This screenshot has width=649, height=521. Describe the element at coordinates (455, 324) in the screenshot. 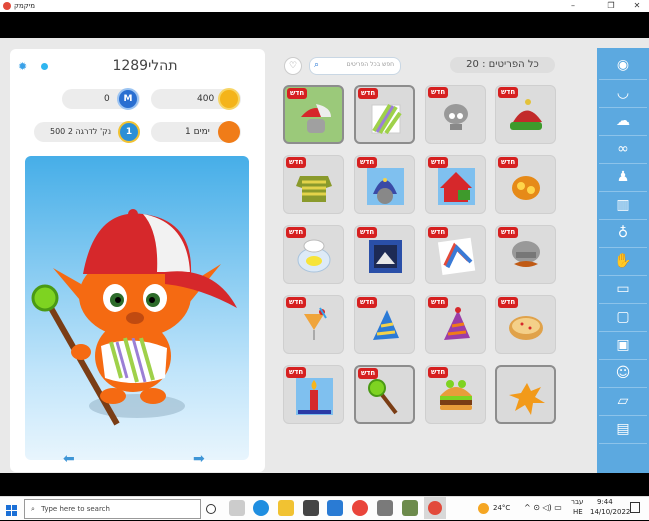

I see `item-party-hat-purple: חדש` at that location.